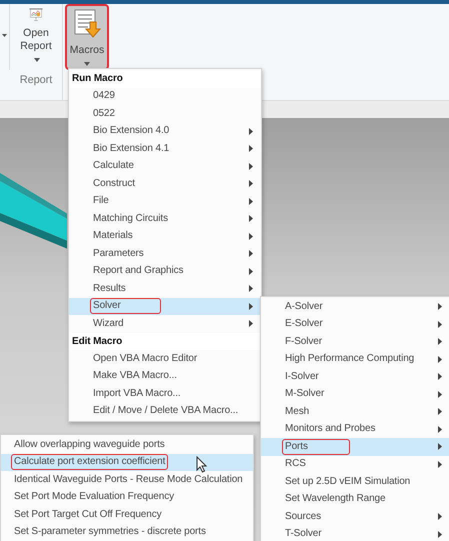  What do you see at coordinates (88, 515) in the screenshot?
I see `menu-item-label: Set Port Target Cut Off Frequency` at bounding box center [88, 515].